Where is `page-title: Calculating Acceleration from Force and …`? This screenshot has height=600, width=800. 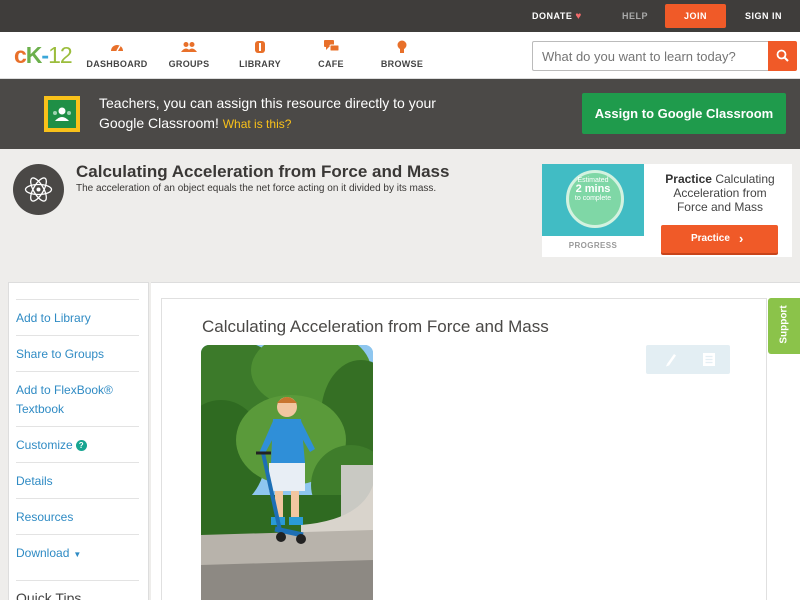 page-title: Calculating Acceleration from Force and … is located at coordinates (263, 171).